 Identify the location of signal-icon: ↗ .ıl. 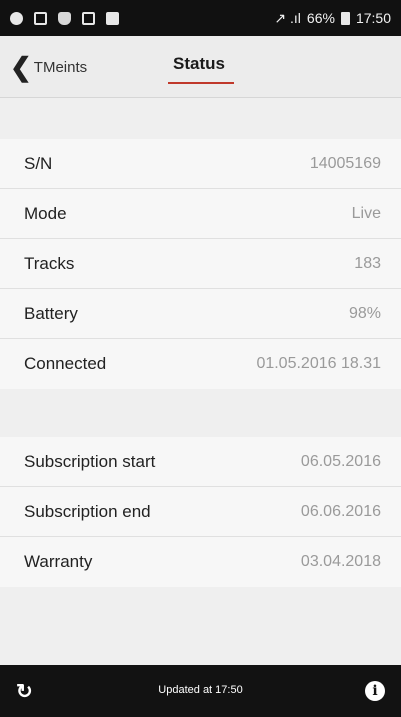
(287, 17).